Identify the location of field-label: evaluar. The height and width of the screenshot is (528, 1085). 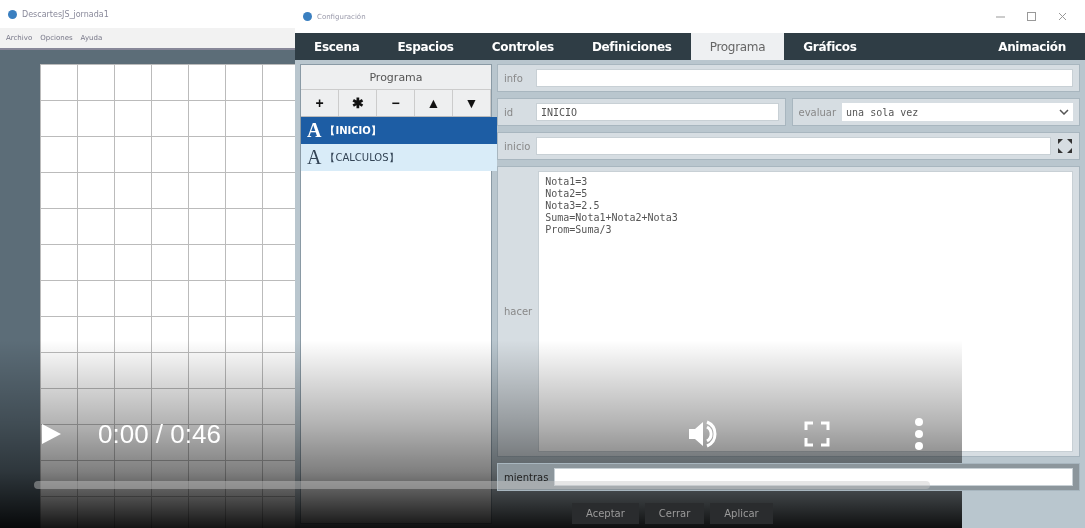
(817, 112).